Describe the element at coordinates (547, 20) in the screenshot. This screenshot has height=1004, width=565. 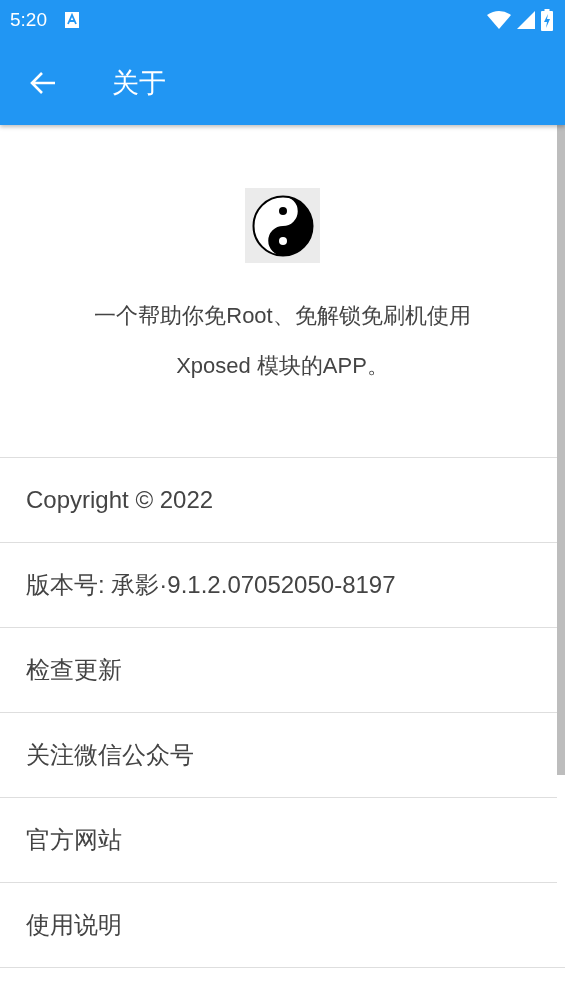
I see `battery-icon` at that location.